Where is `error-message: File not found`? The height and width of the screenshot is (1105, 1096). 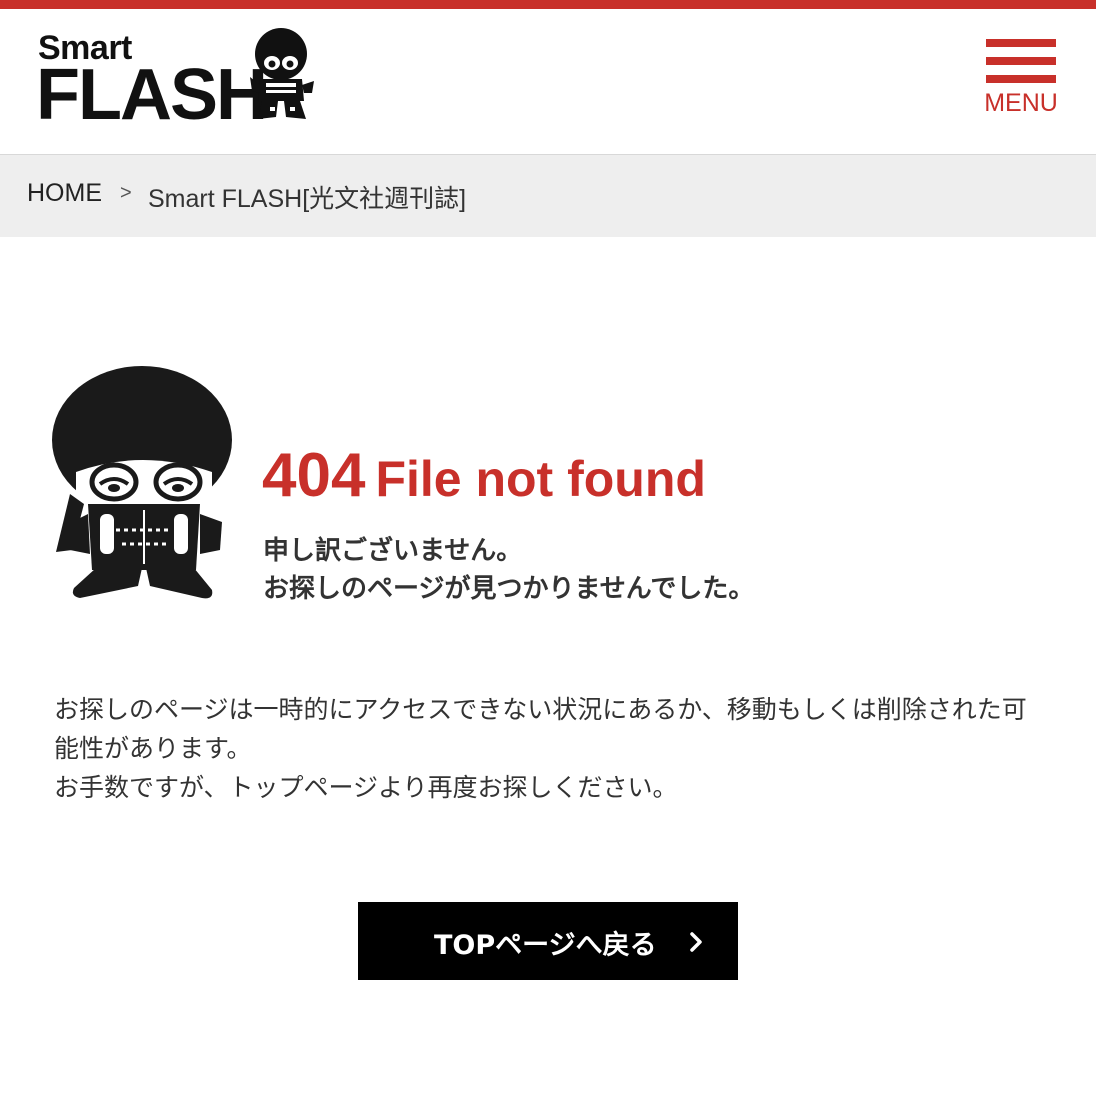
error-message: File not found is located at coordinates (540, 479).